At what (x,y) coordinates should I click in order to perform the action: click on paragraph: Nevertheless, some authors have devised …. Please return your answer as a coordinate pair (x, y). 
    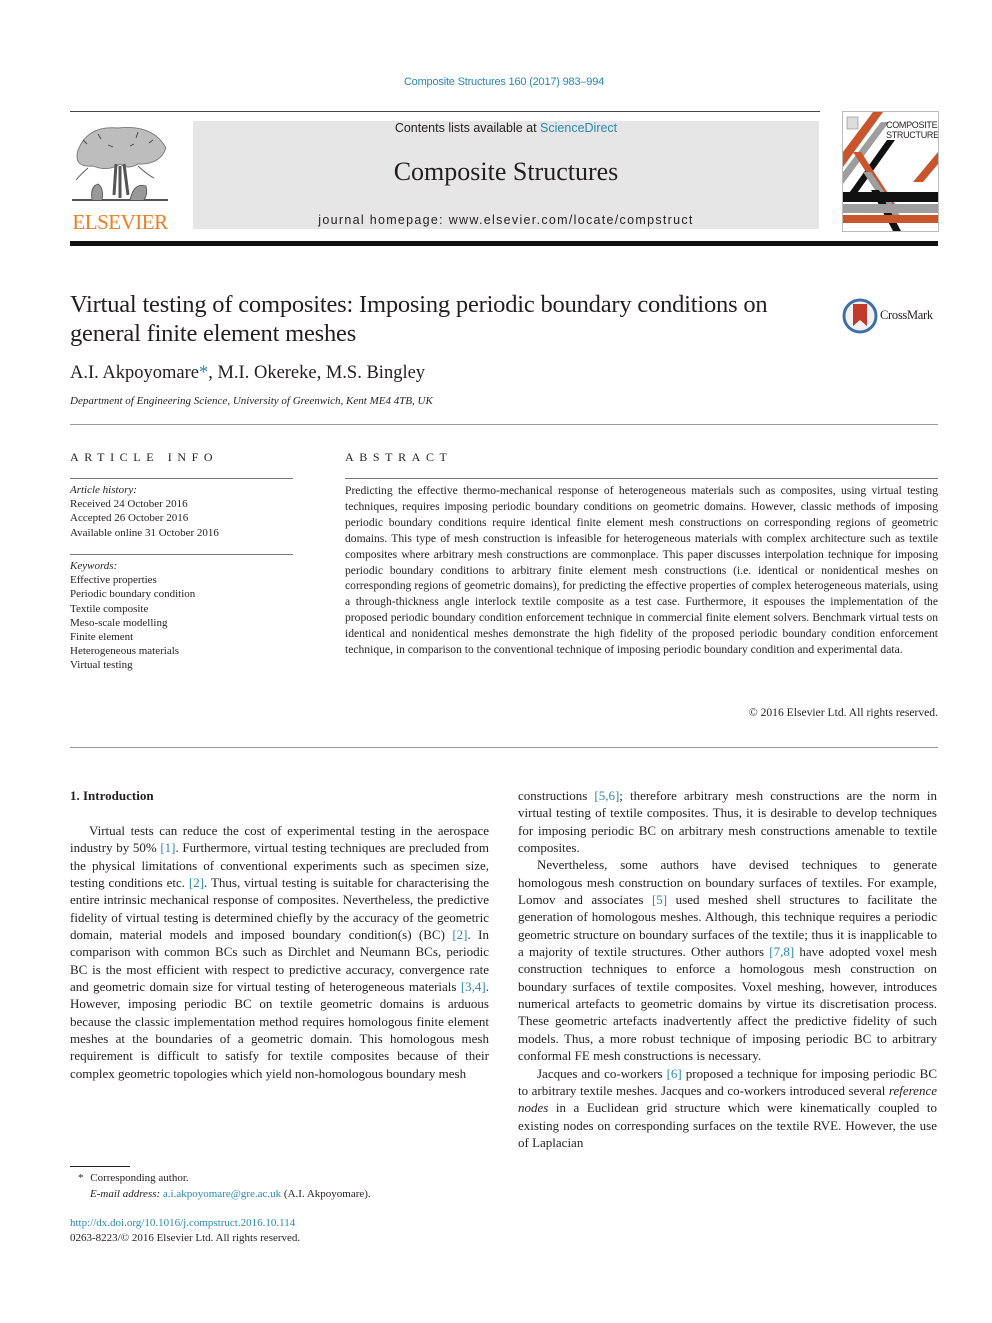
    Looking at the image, I should click on (727, 960).